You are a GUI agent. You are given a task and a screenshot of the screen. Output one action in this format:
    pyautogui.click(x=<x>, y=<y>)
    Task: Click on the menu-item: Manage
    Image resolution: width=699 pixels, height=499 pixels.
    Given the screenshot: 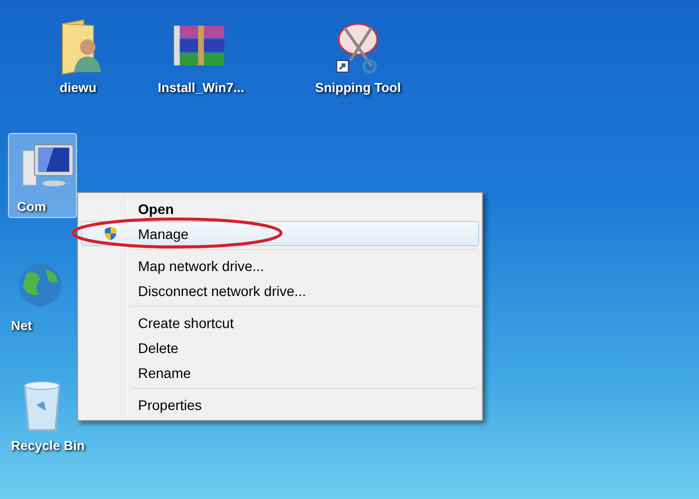 What is the action you would take?
    pyautogui.click(x=280, y=233)
    